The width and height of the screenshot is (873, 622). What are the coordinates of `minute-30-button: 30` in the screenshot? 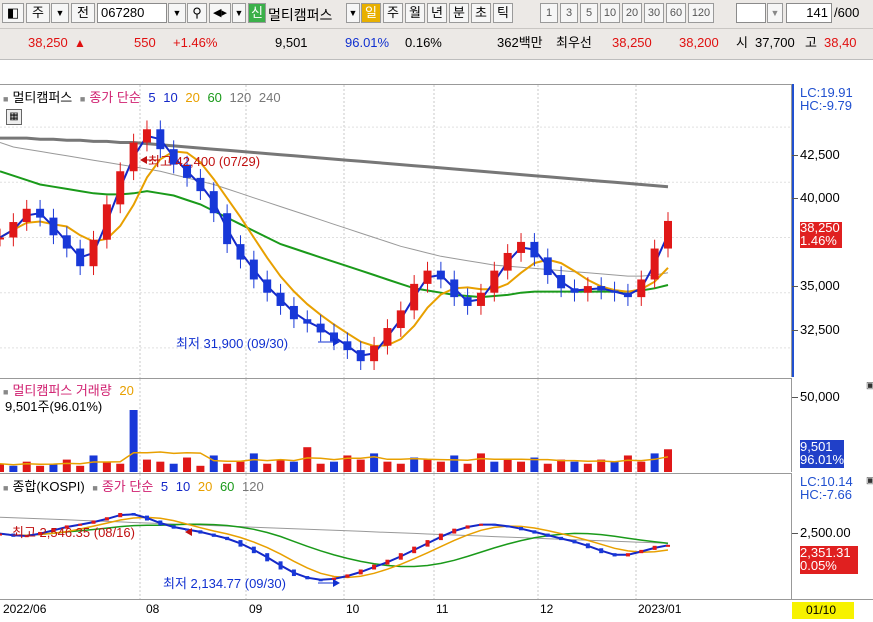 It's located at (654, 13).